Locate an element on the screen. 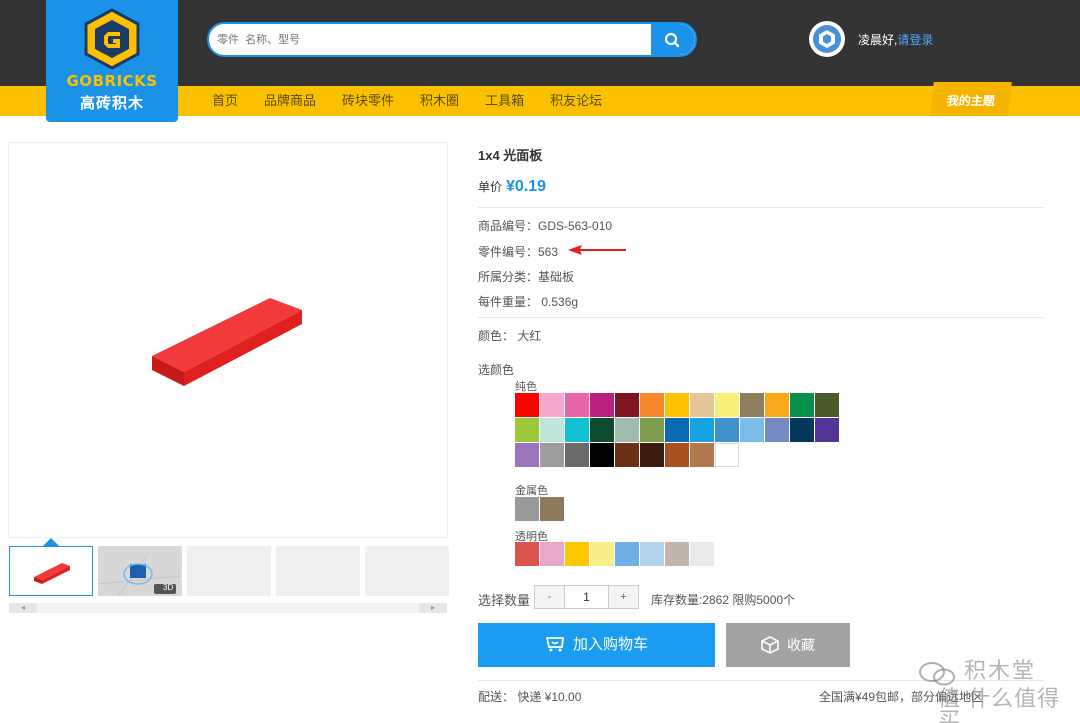 Image resolution: width=1080 pixels, height=723 pixels. product-code: 商品编号：GDS-563-010 is located at coordinates (545, 226).